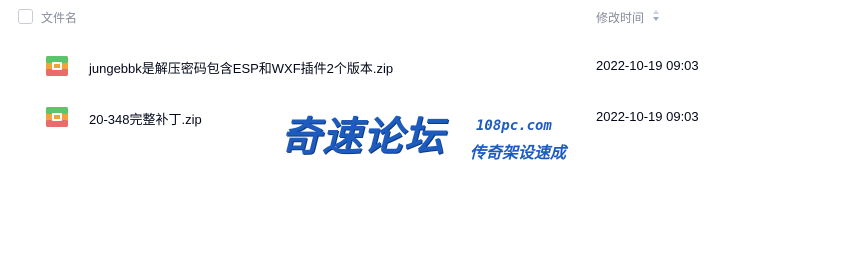 The height and width of the screenshot is (258, 861). Describe the element at coordinates (656, 15) in the screenshot. I see `sort-icon` at that location.